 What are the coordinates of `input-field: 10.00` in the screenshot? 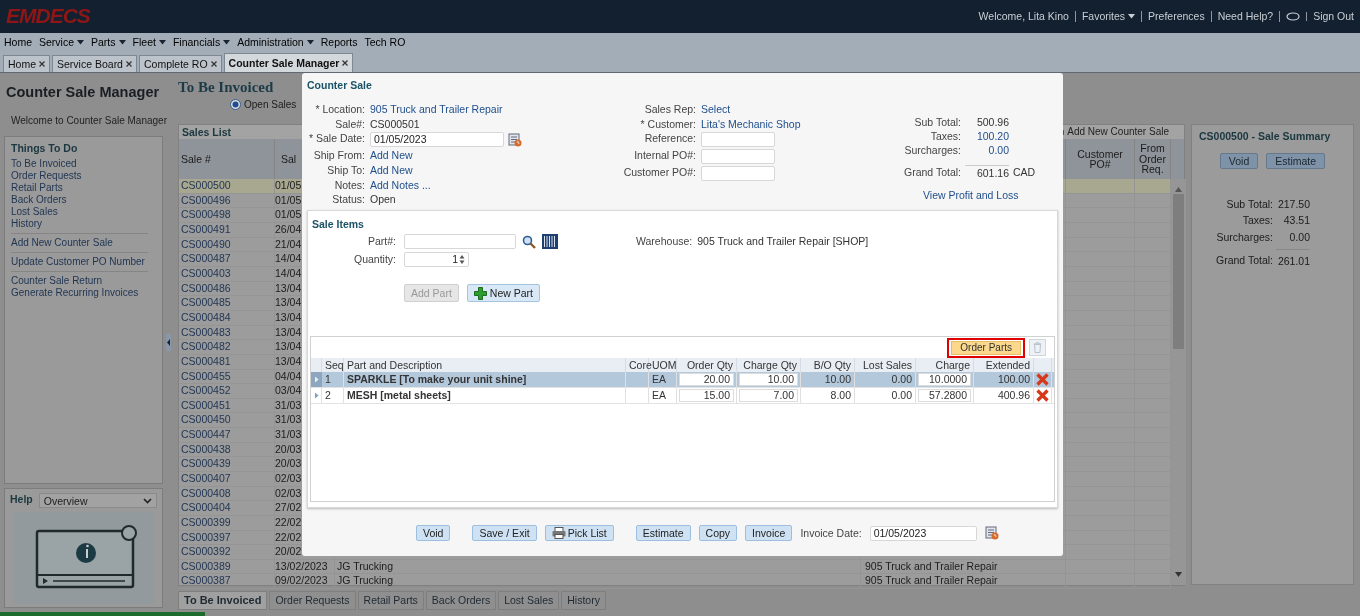 It's located at (768, 380).